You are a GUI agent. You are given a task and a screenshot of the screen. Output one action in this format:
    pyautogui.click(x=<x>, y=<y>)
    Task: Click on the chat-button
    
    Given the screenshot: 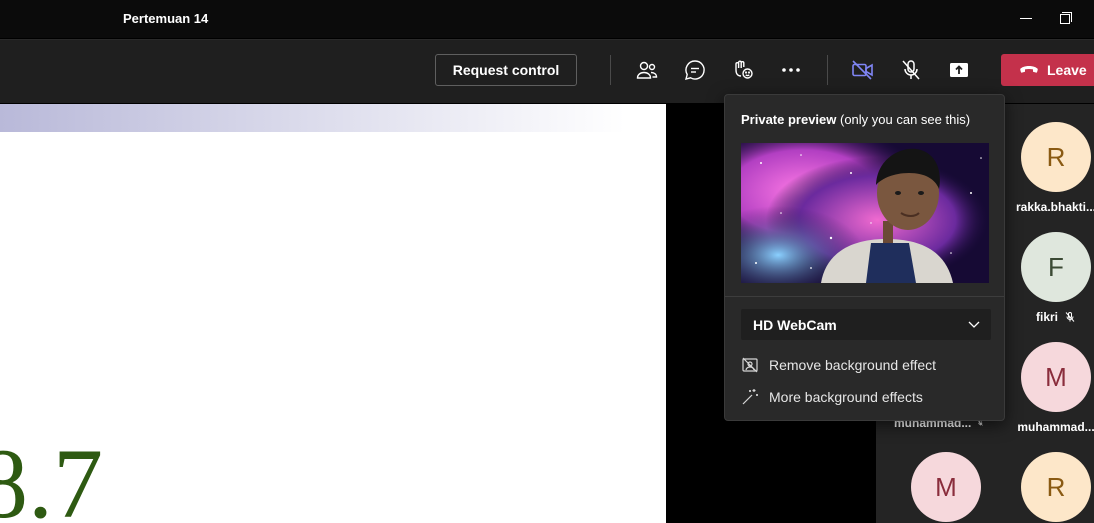 What is the action you would take?
    pyautogui.click(x=695, y=70)
    